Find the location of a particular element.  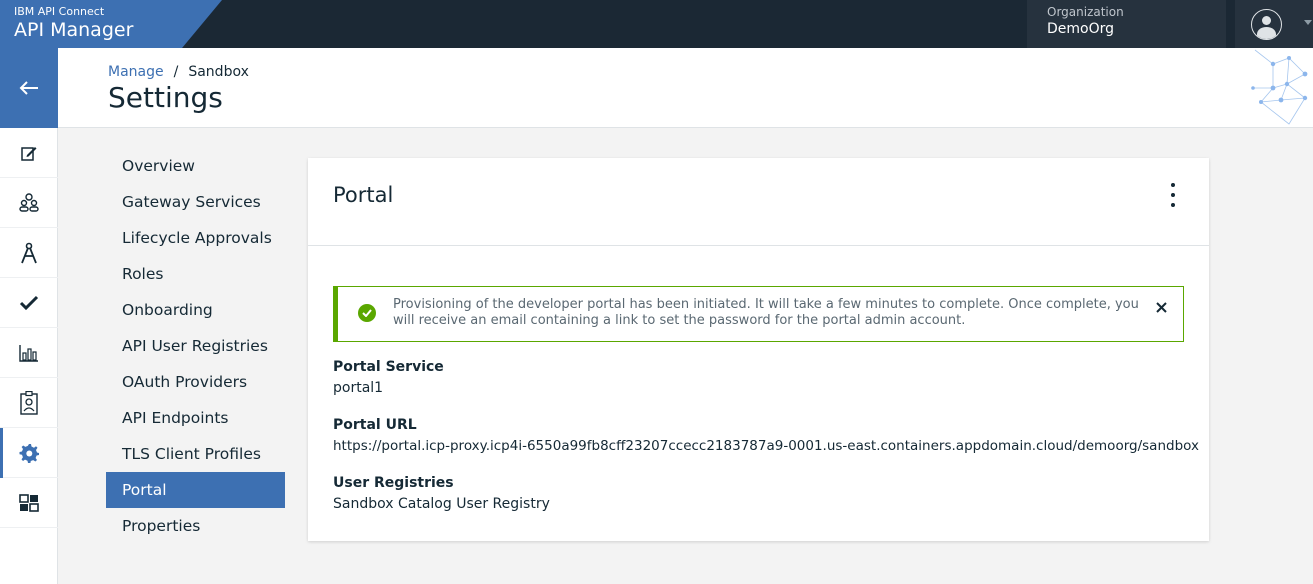

left-navigation is located at coordinates (29, 316).